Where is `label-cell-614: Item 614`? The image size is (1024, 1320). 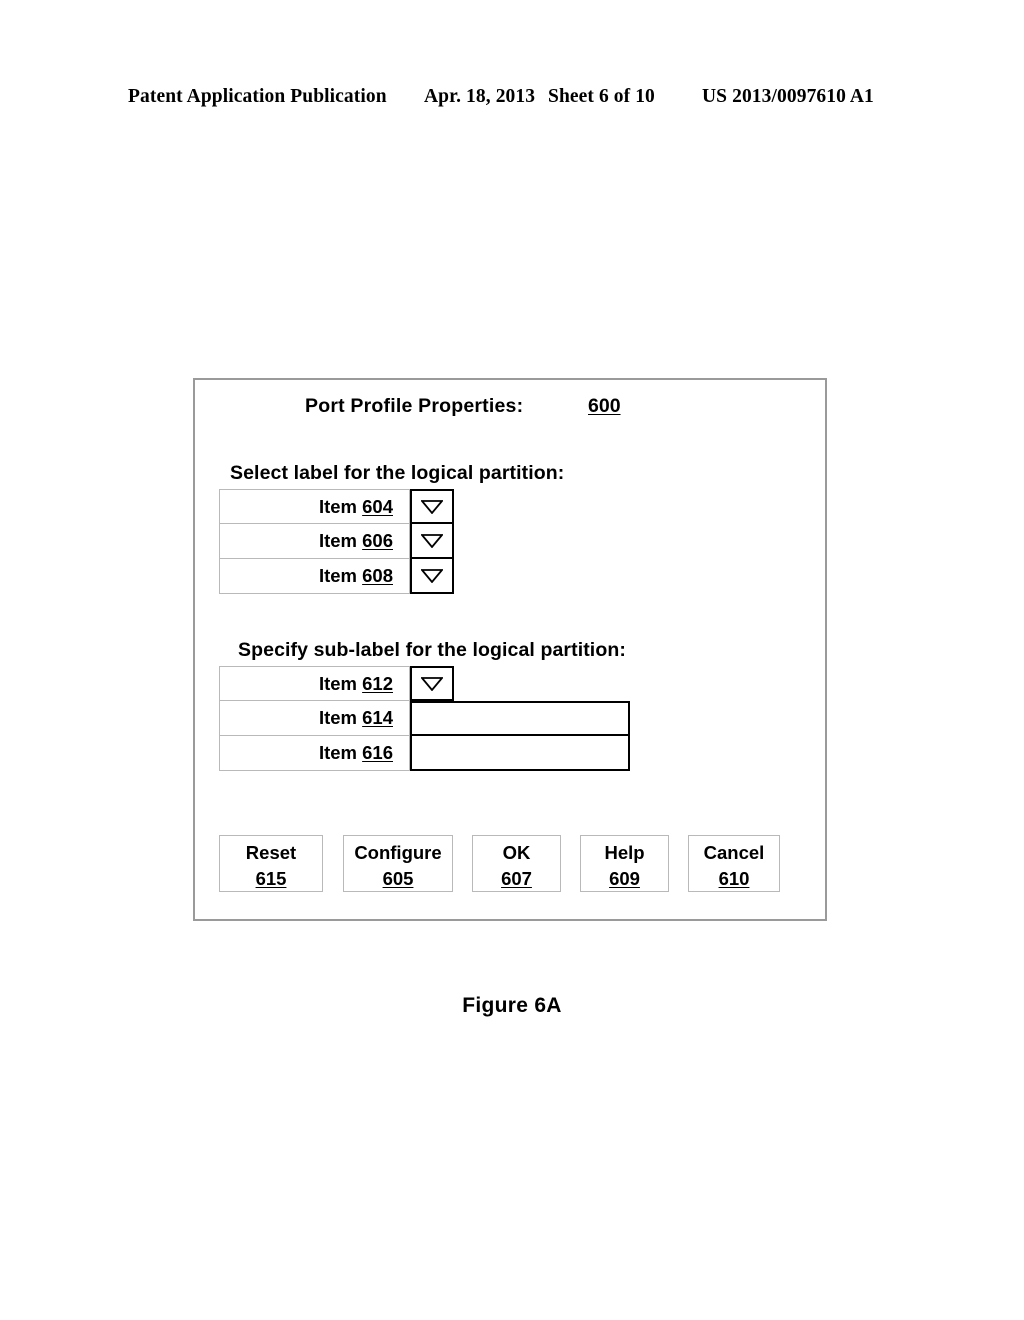
label-cell-614: Item 614 is located at coordinates (314, 718).